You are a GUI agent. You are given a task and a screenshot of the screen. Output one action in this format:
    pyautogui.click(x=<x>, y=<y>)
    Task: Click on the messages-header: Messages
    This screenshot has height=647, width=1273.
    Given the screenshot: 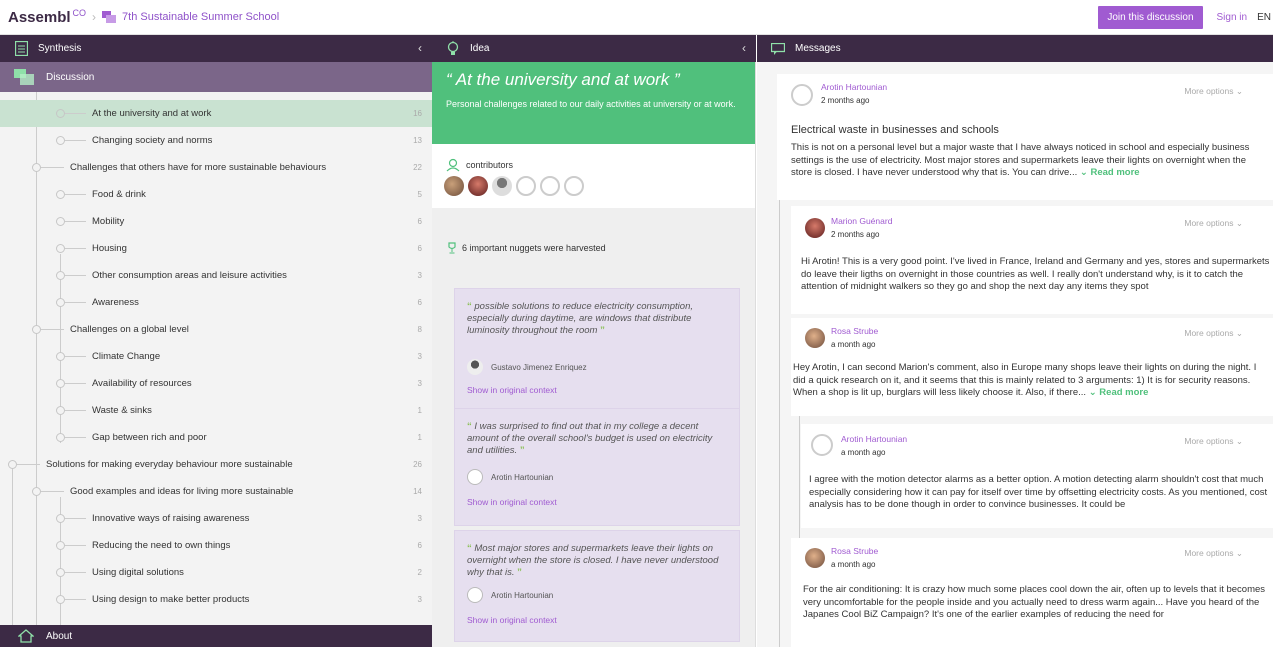 What is the action you would take?
    pyautogui.click(x=1015, y=48)
    